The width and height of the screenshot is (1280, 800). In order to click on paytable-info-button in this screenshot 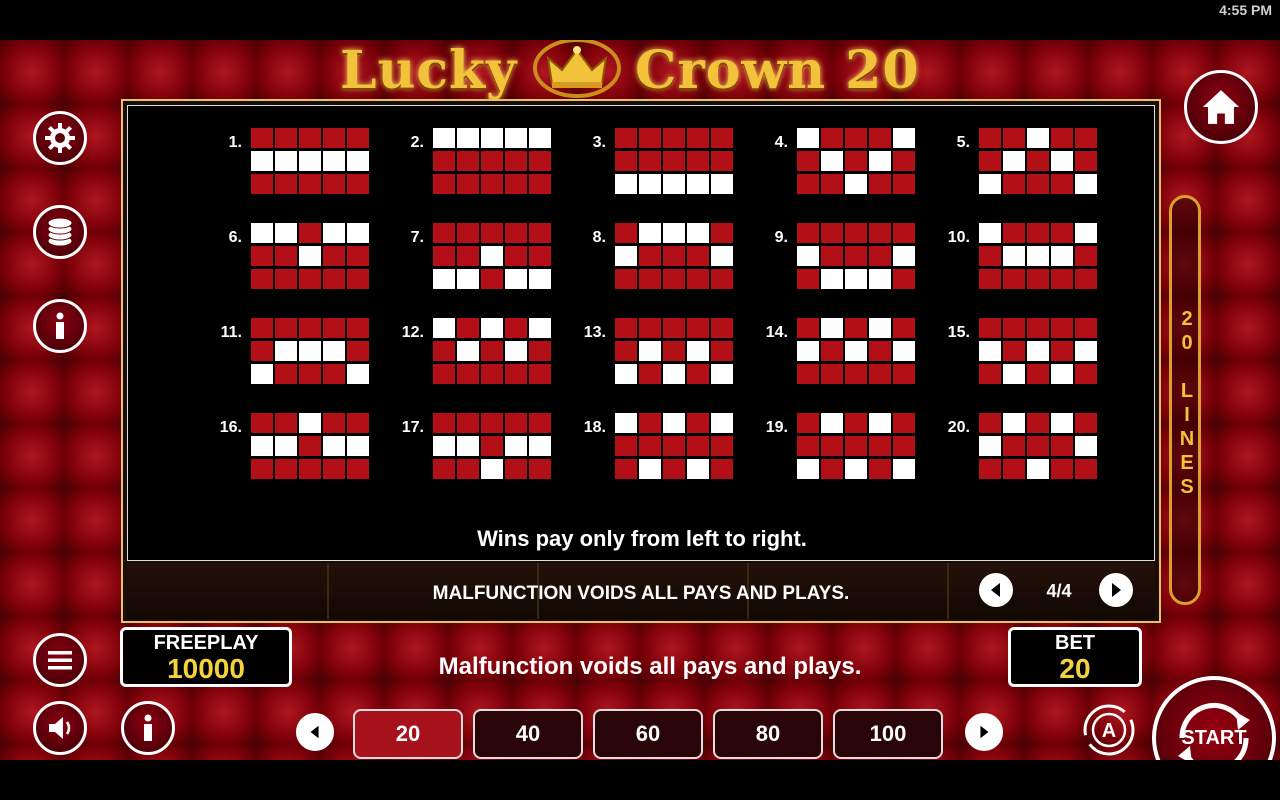, I will do `click(60, 326)`.